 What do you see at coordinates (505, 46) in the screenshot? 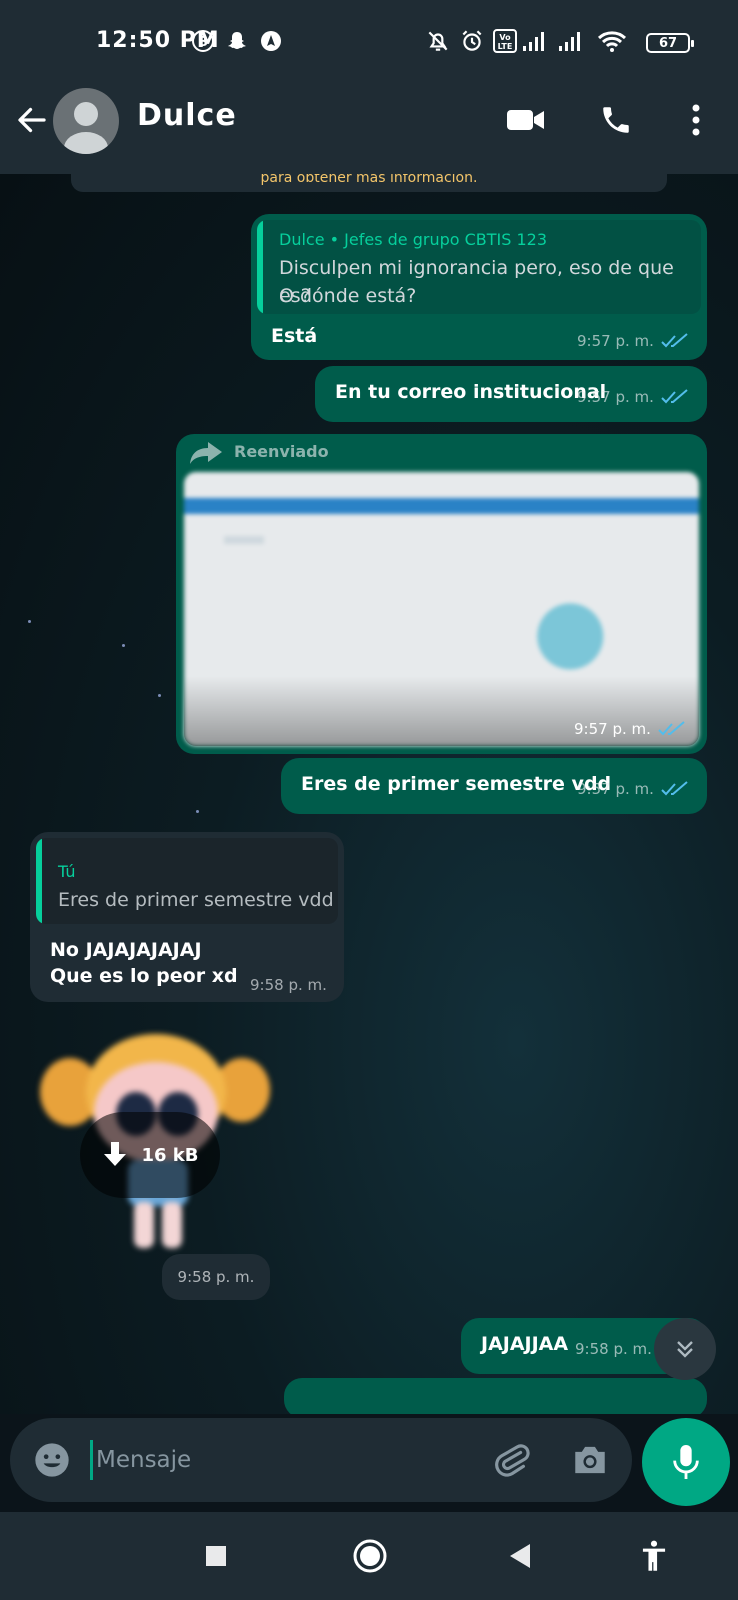
I see `svg-text: LTE` at bounding box center [505, 46].